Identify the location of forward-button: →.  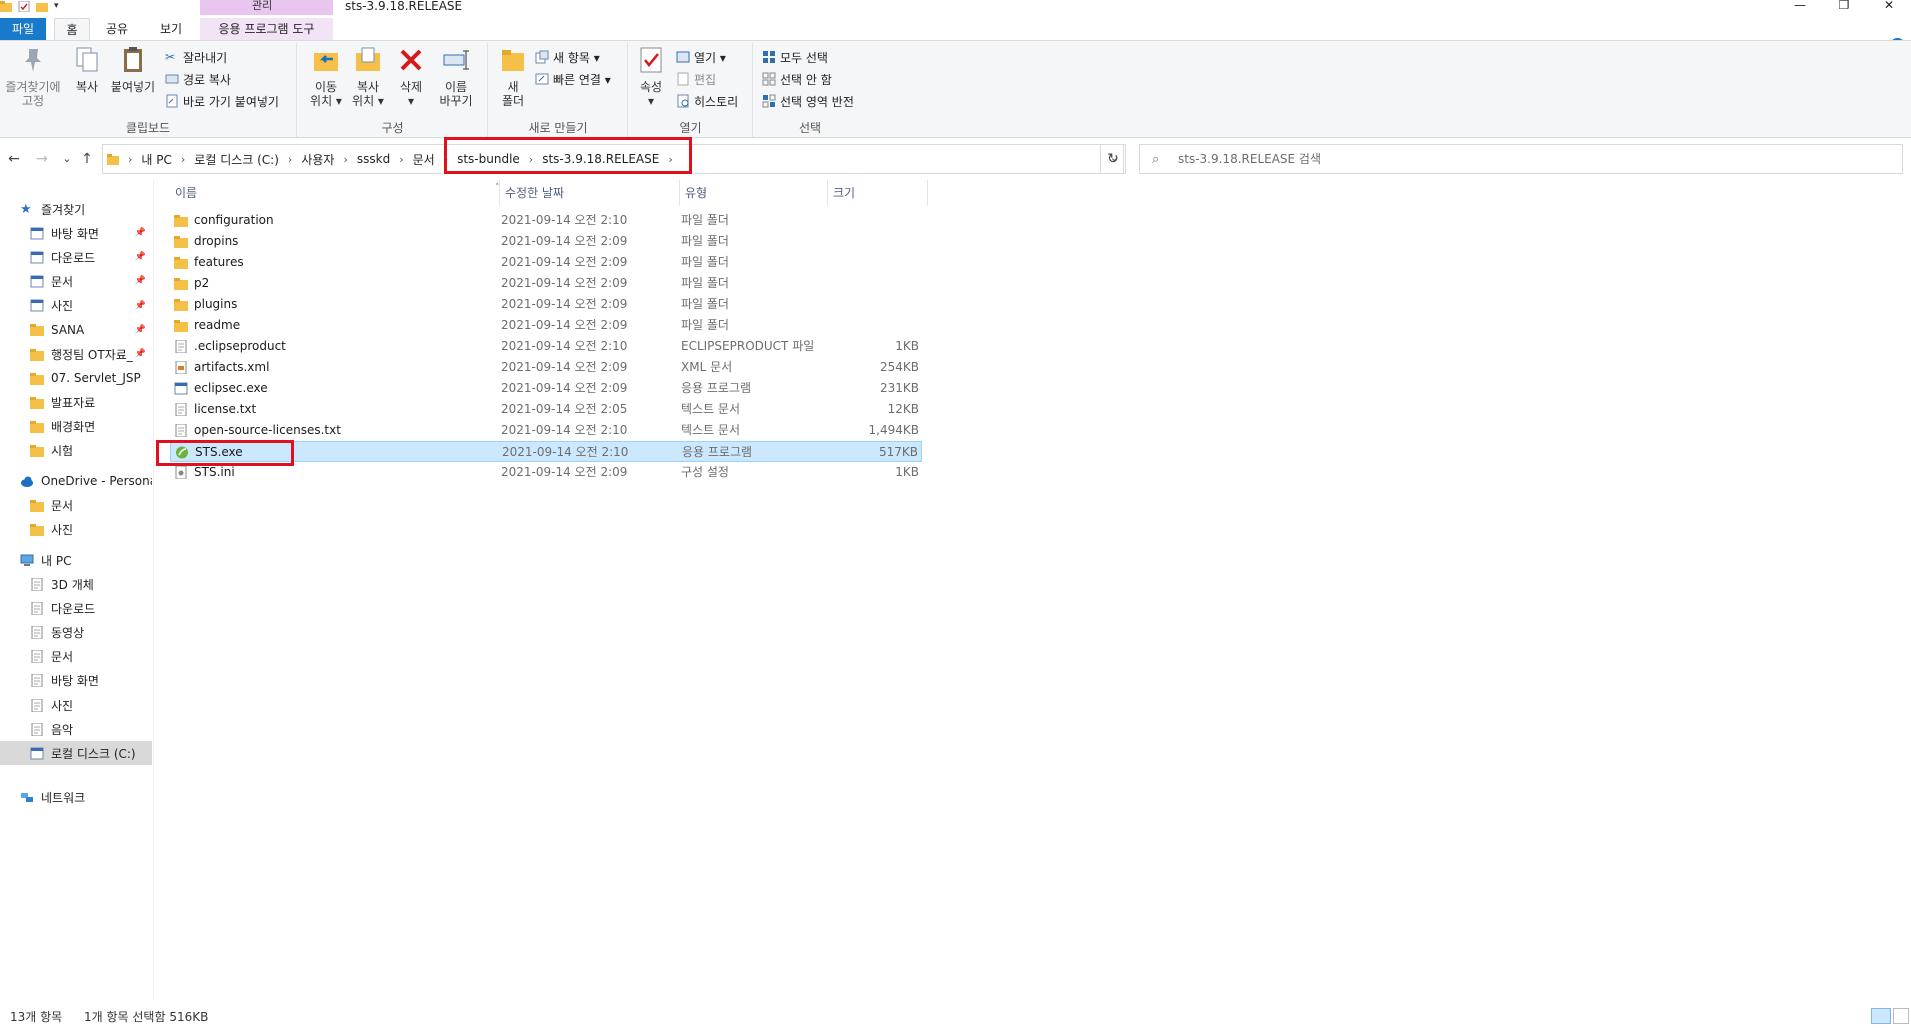
(42, 159).